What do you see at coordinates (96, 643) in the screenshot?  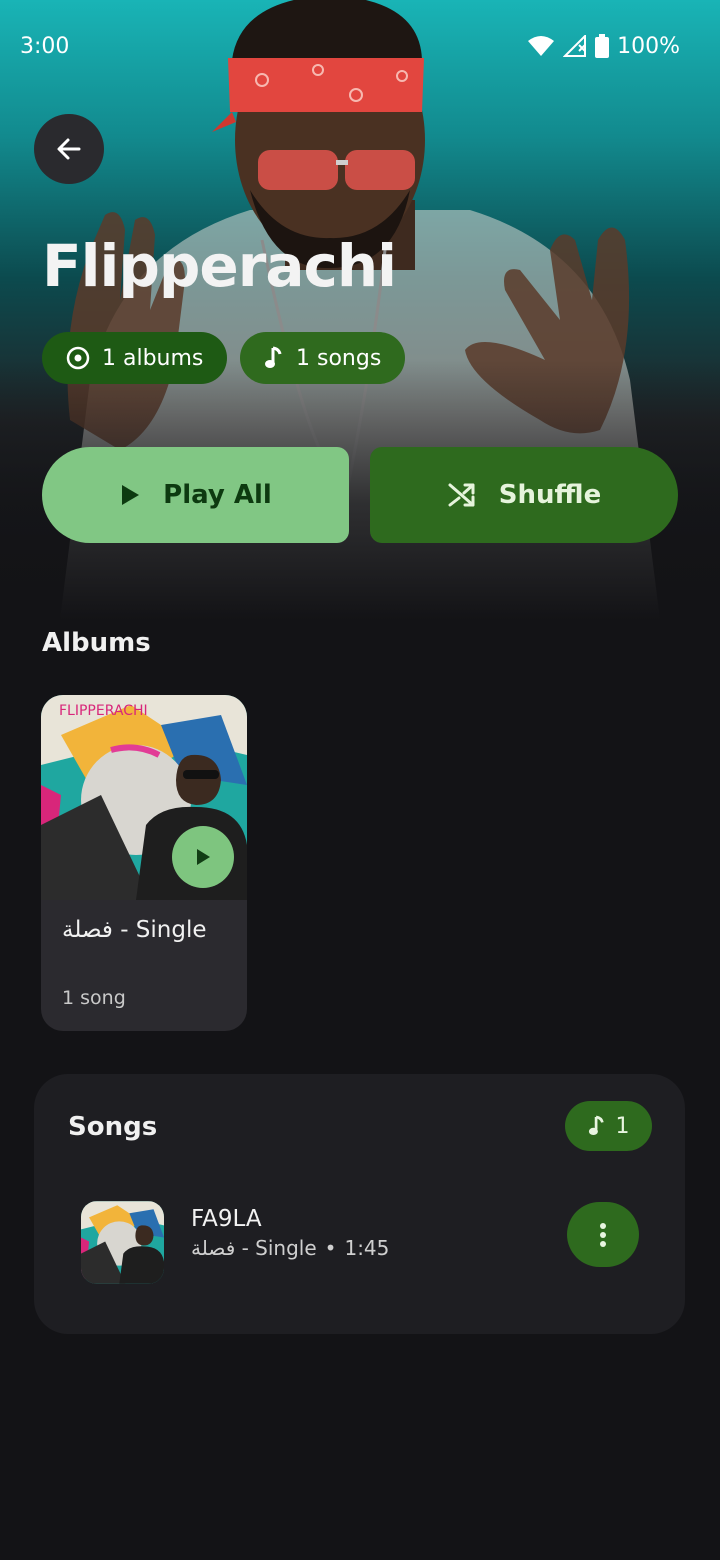 I see `albums-section-title: Albums` at bounding box center [96, 643].